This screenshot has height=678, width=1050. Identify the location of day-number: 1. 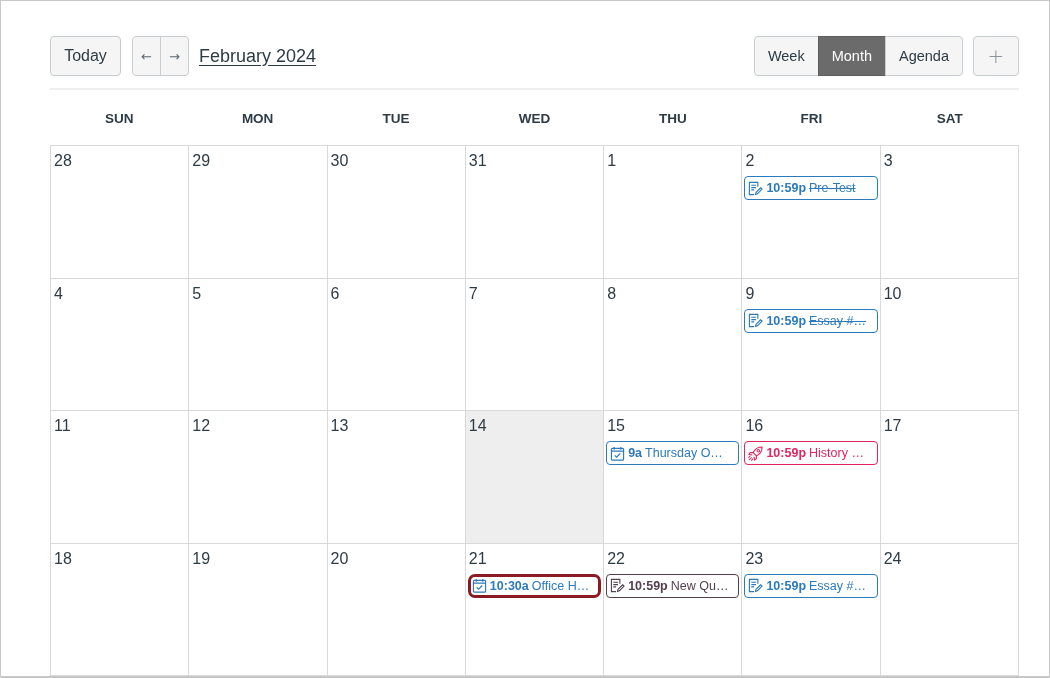
(612, 161).